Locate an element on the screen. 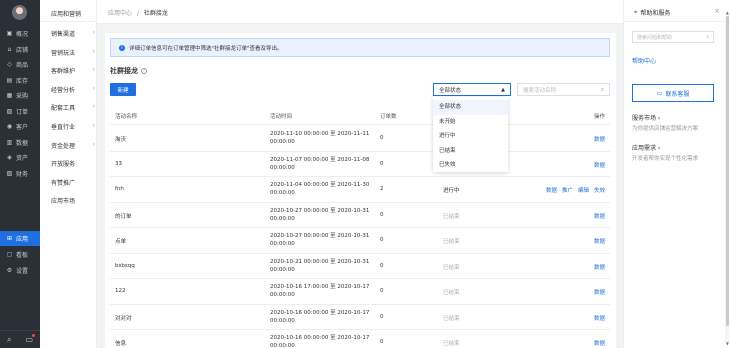 The image size is (730, 348). search-input: 搜索活动名称 ⌕ is located at coordinates (563, 89).